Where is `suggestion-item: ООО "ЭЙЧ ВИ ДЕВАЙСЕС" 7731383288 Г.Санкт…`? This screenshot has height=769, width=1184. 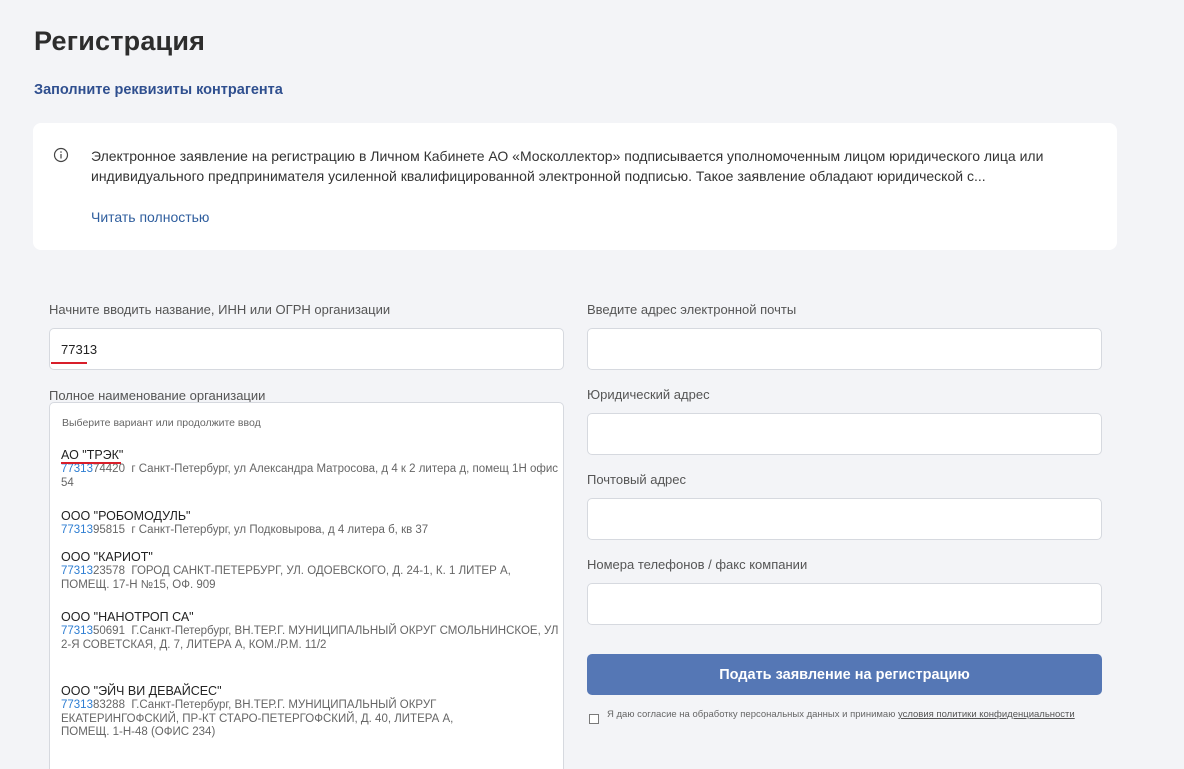
suggestion-item: ООО "ЭЙЧ ВИ ДЕВАЙСЕС" 7731383288 Г.Санкт… is located at coordinates (310, 712).